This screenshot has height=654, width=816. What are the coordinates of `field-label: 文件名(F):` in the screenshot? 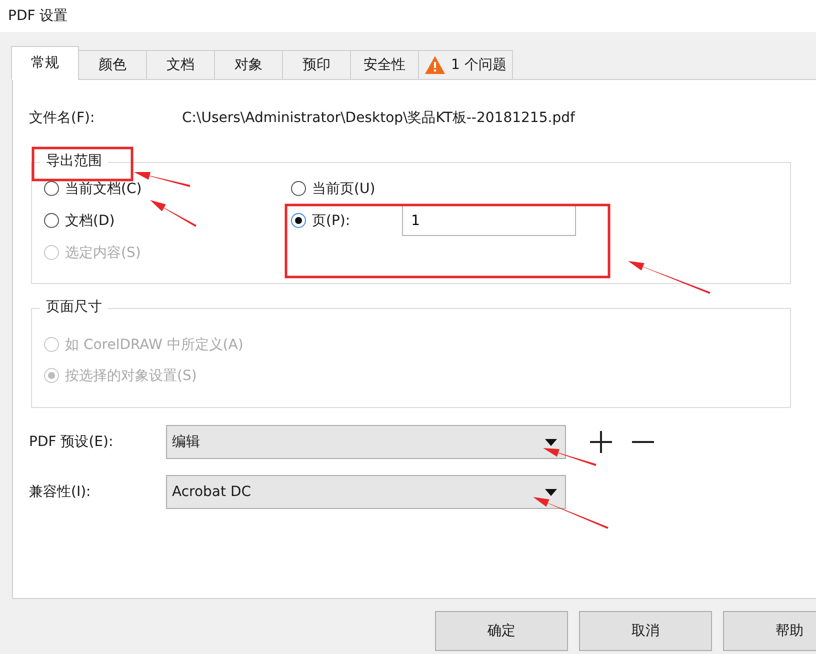 It's located at (62, 118).